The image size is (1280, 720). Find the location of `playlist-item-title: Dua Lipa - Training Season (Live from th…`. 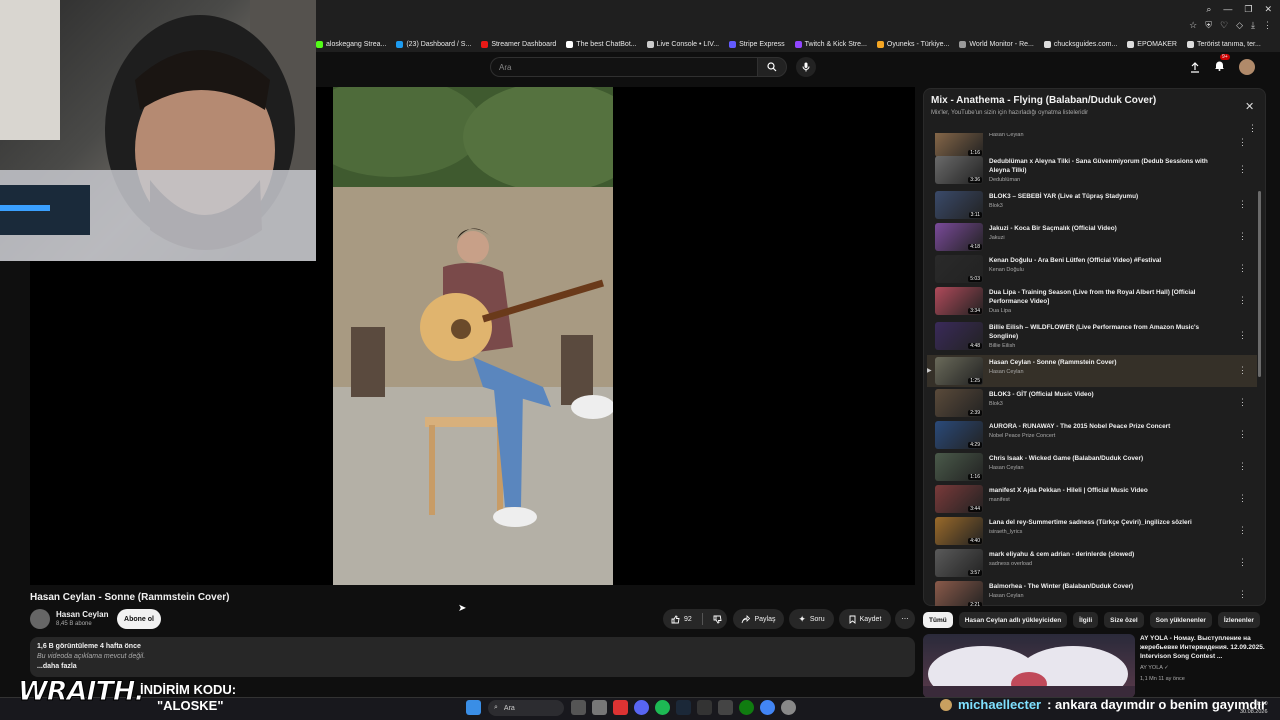

playlist-item-title: Dua Lipa - Training Season (Live from th… is located at coordinates (1109, 297).